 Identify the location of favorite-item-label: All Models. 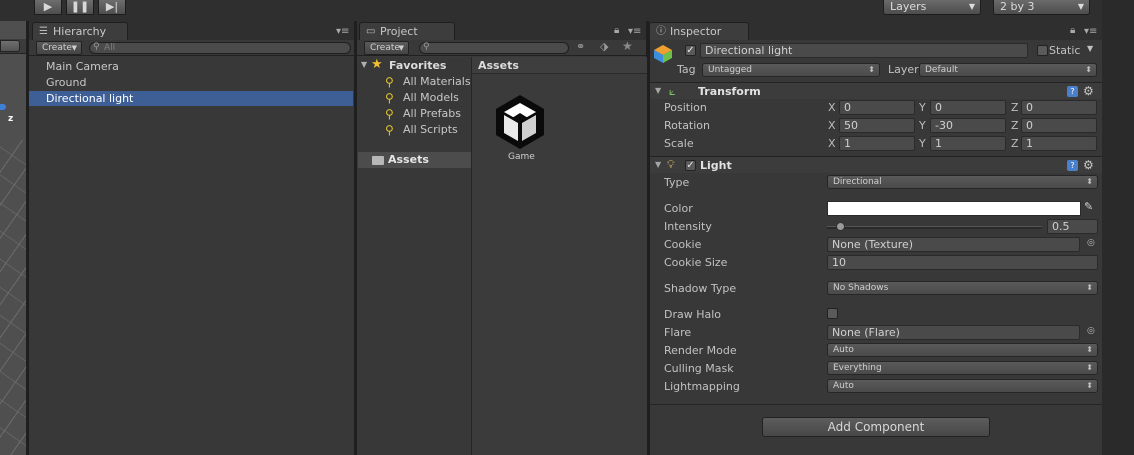
(431, 97).